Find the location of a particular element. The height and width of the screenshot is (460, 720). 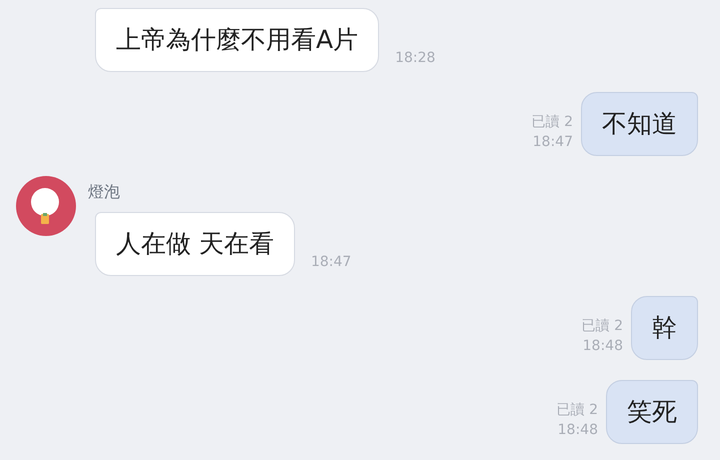

message-bubble: 人在做 天在看 is located at coordinates (195, 244).